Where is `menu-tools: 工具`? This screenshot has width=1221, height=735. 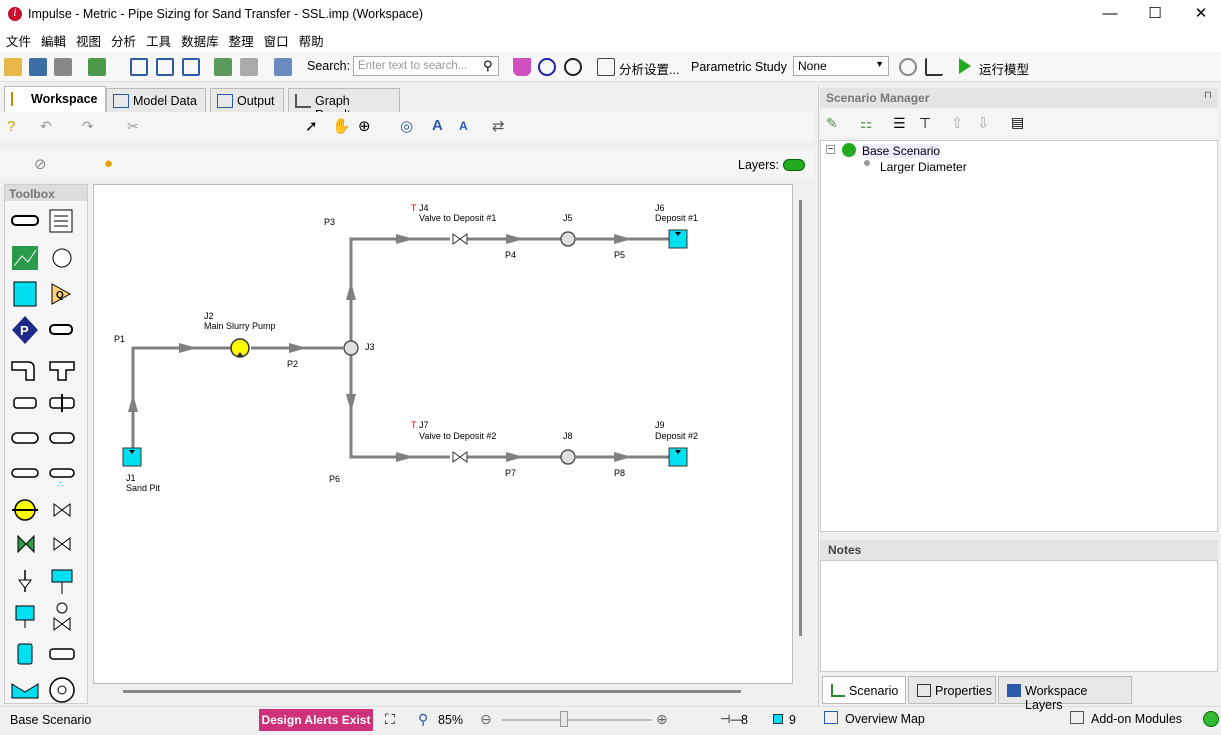
menu-tools: 工具 is located at coordinates (158, 40).